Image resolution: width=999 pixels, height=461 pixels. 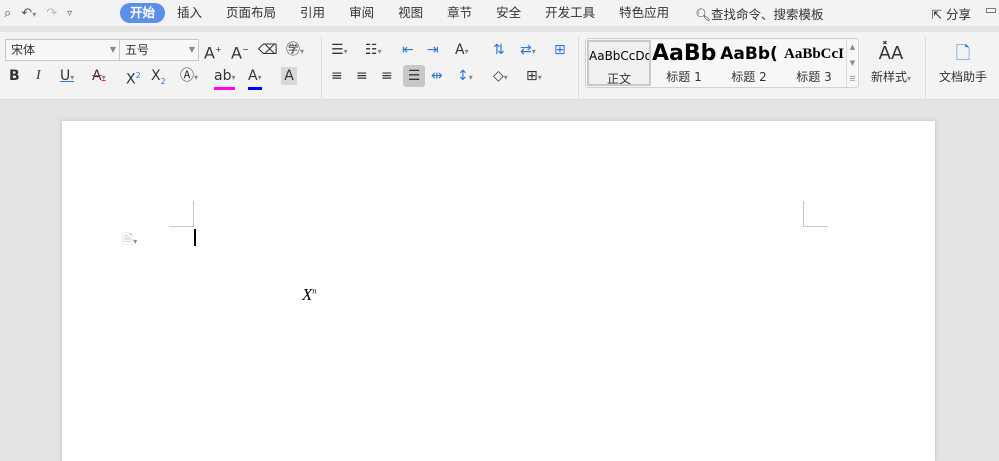 I want to click on borders-icon: ⊞▾, so click(x=534, y=77).